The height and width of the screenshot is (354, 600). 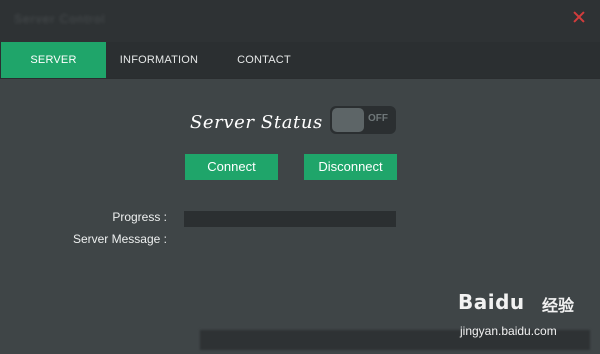 I want to click on server-status-toggle: OFF, so click(x=363, y=120).